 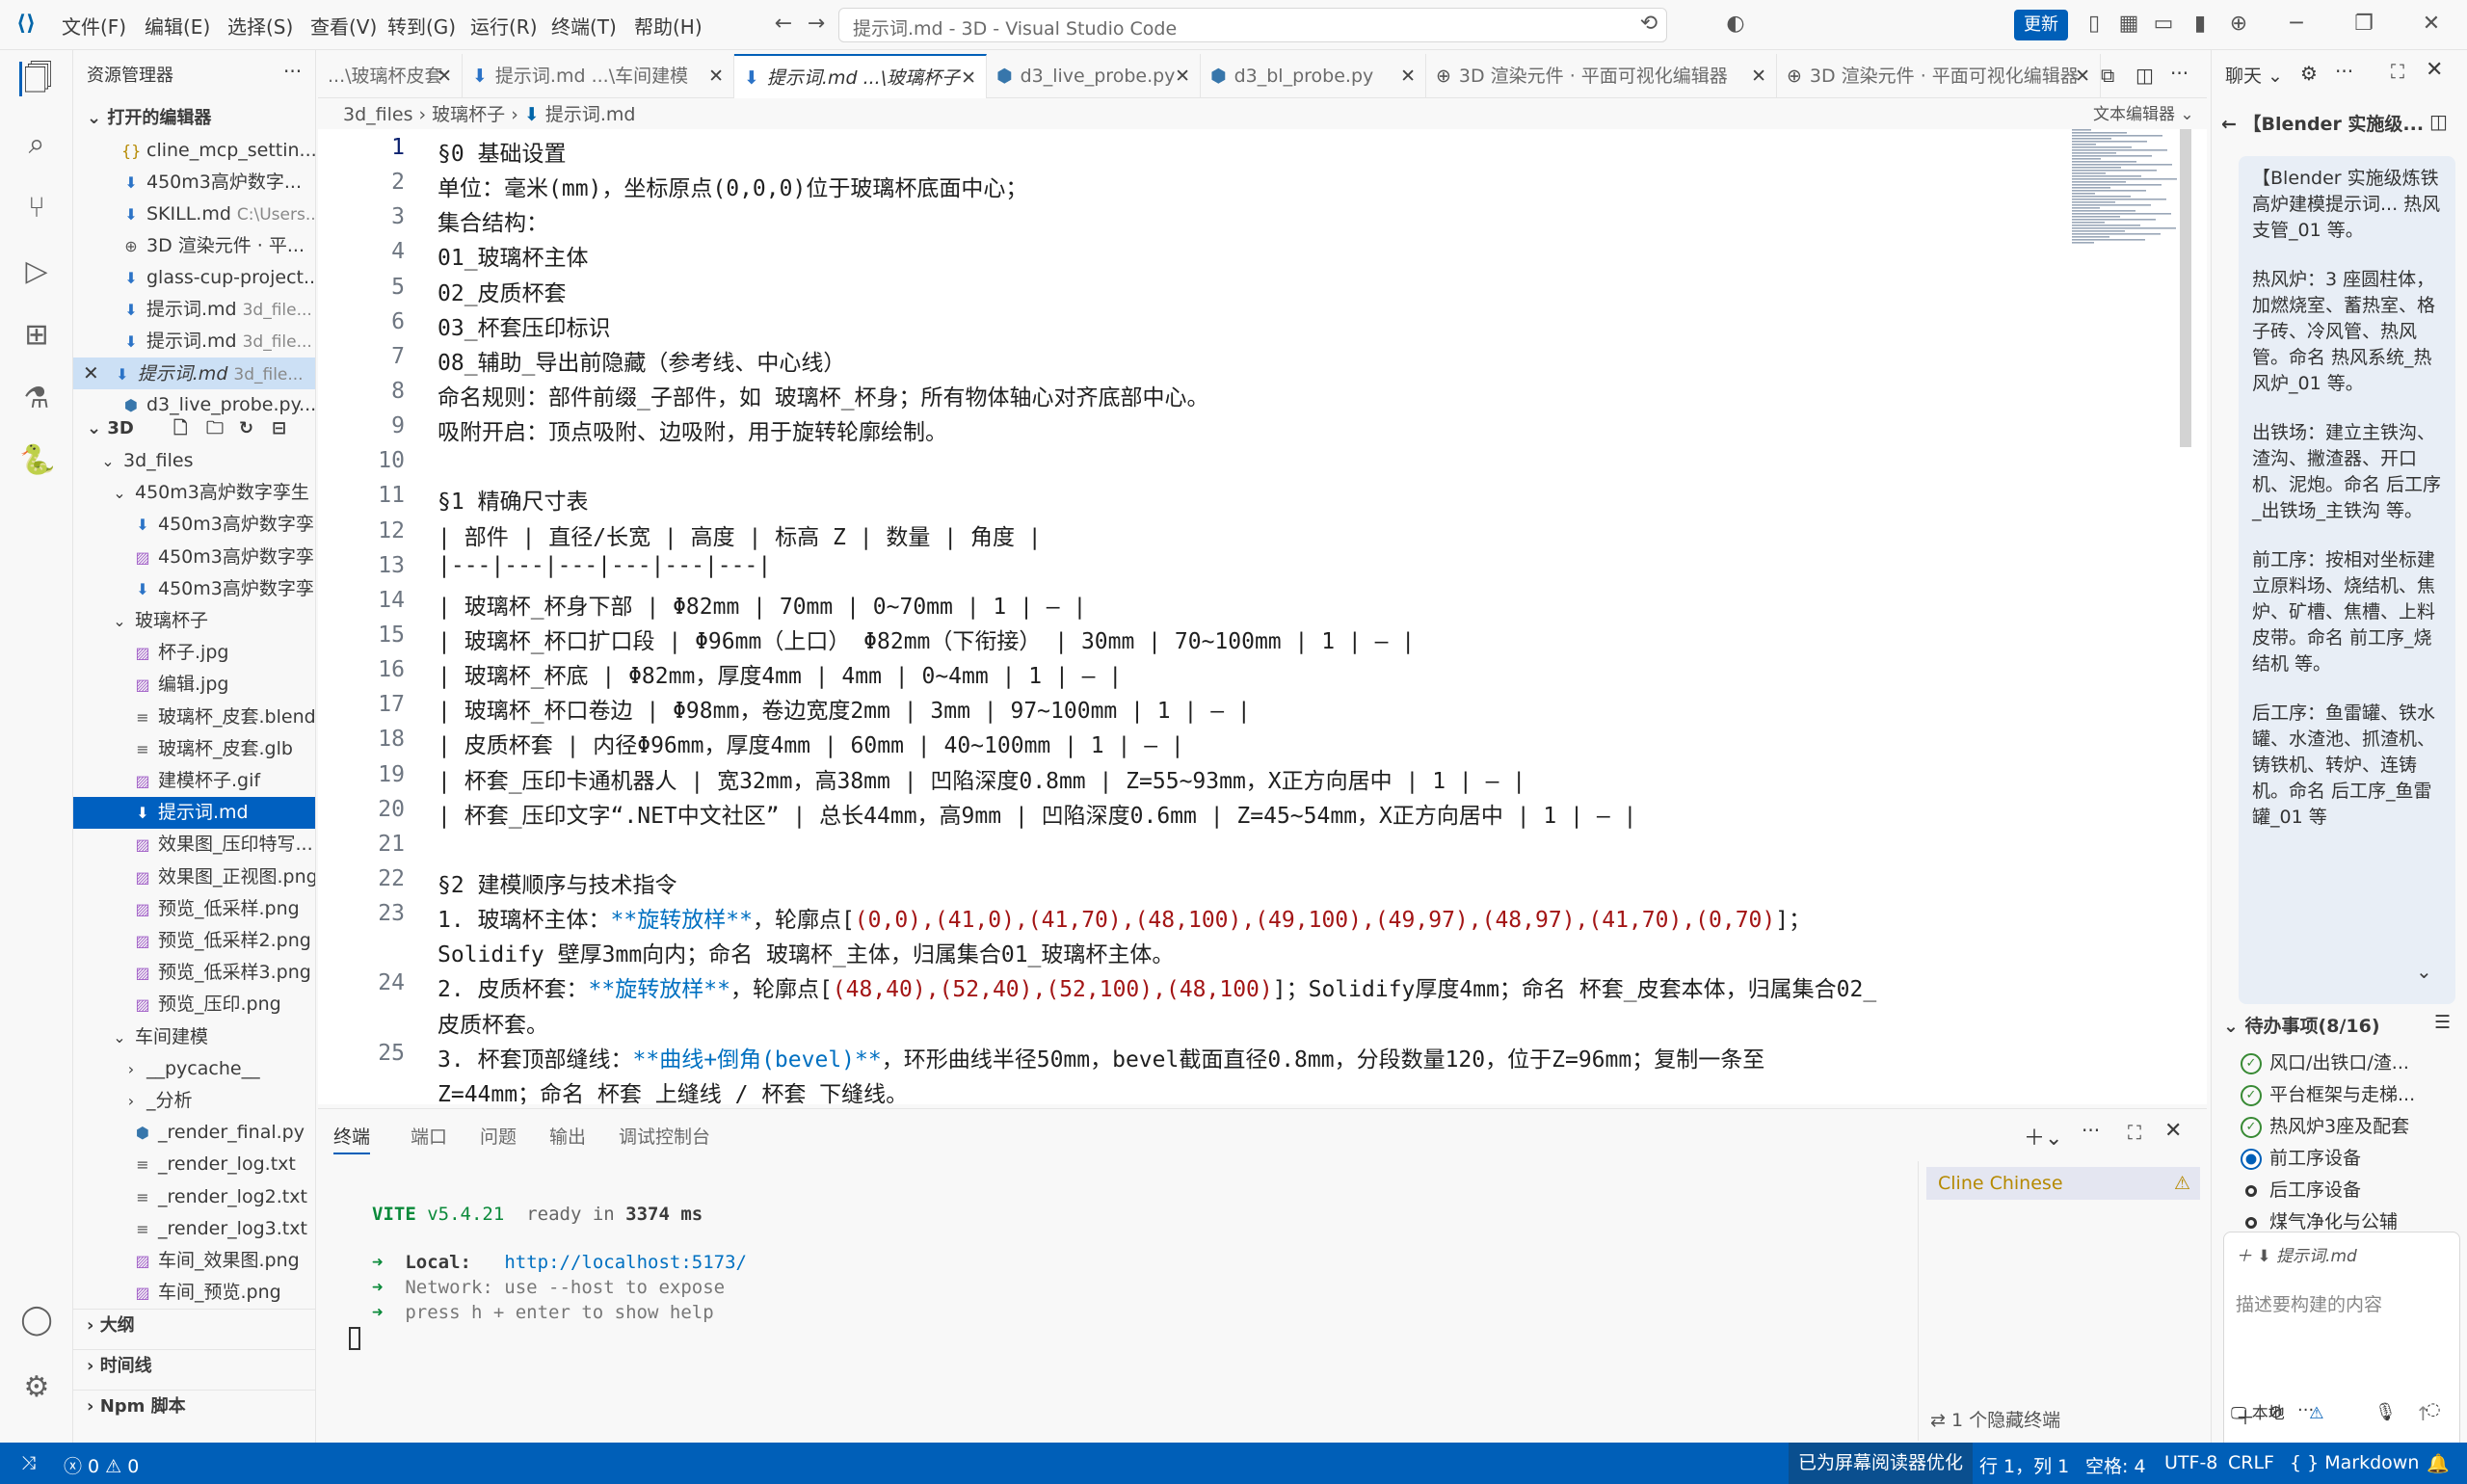 I want to click on menu-item: 查看(V), so click(x=343, y=26).